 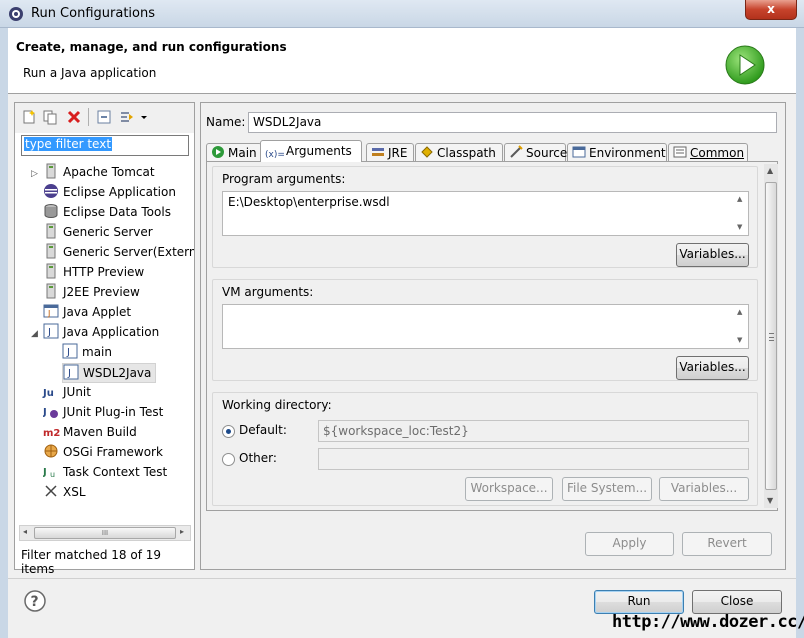 What do you see at coordinates (629, 544) in the screenshot?
I see `apply-button: Apply` at bounding box center [629, 544].